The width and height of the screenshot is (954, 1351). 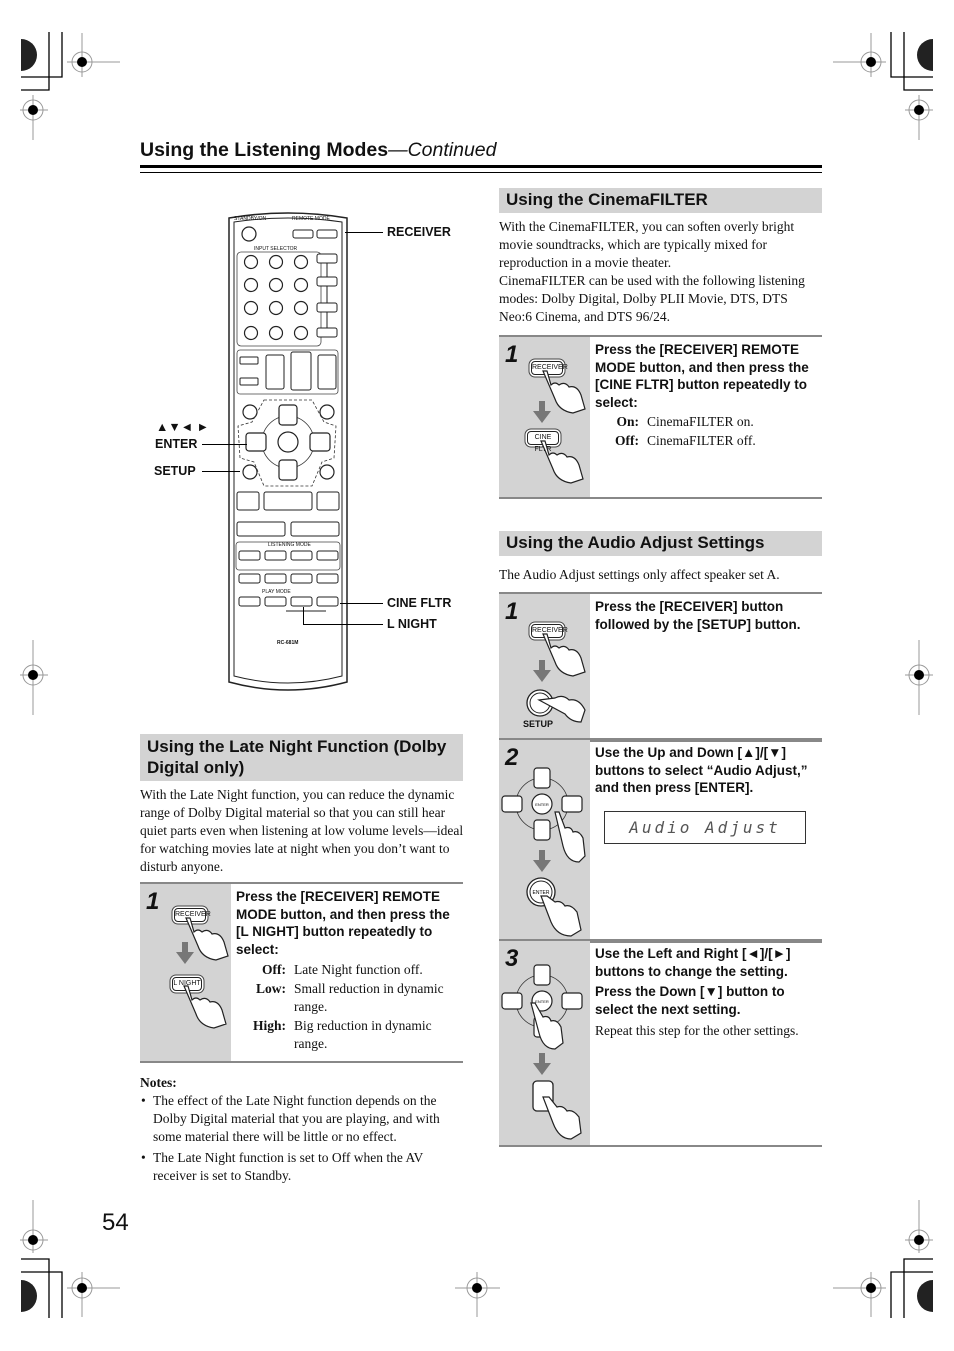 I want to click on option-value: Small reduction in dynamic range., so click(x=369, y=997).